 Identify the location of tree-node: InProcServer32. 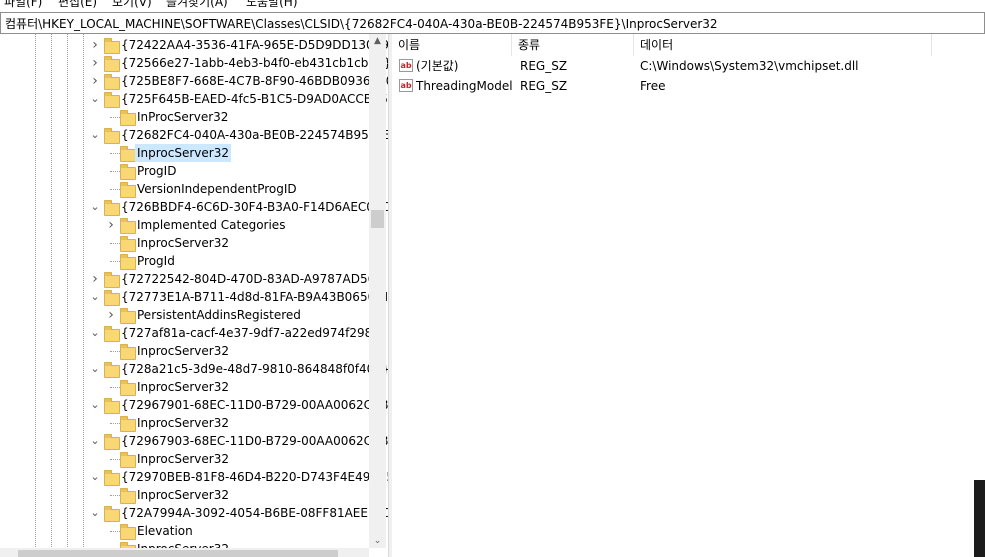
(184, 117).